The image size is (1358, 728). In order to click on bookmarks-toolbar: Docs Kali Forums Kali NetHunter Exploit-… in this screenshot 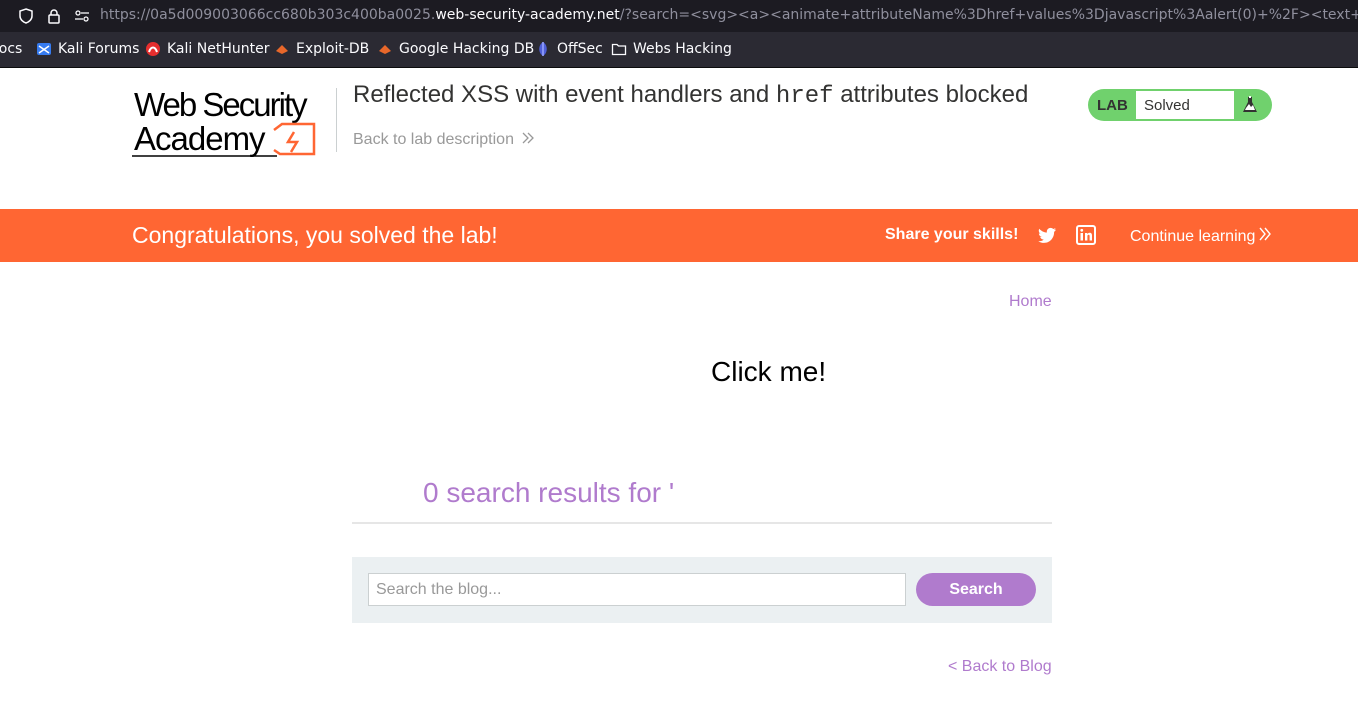, I will do `click(679, 50)`.